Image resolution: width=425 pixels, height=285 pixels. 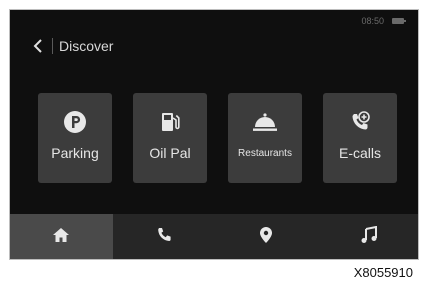 I want to click on music-icon, so click(x=369, y=237).